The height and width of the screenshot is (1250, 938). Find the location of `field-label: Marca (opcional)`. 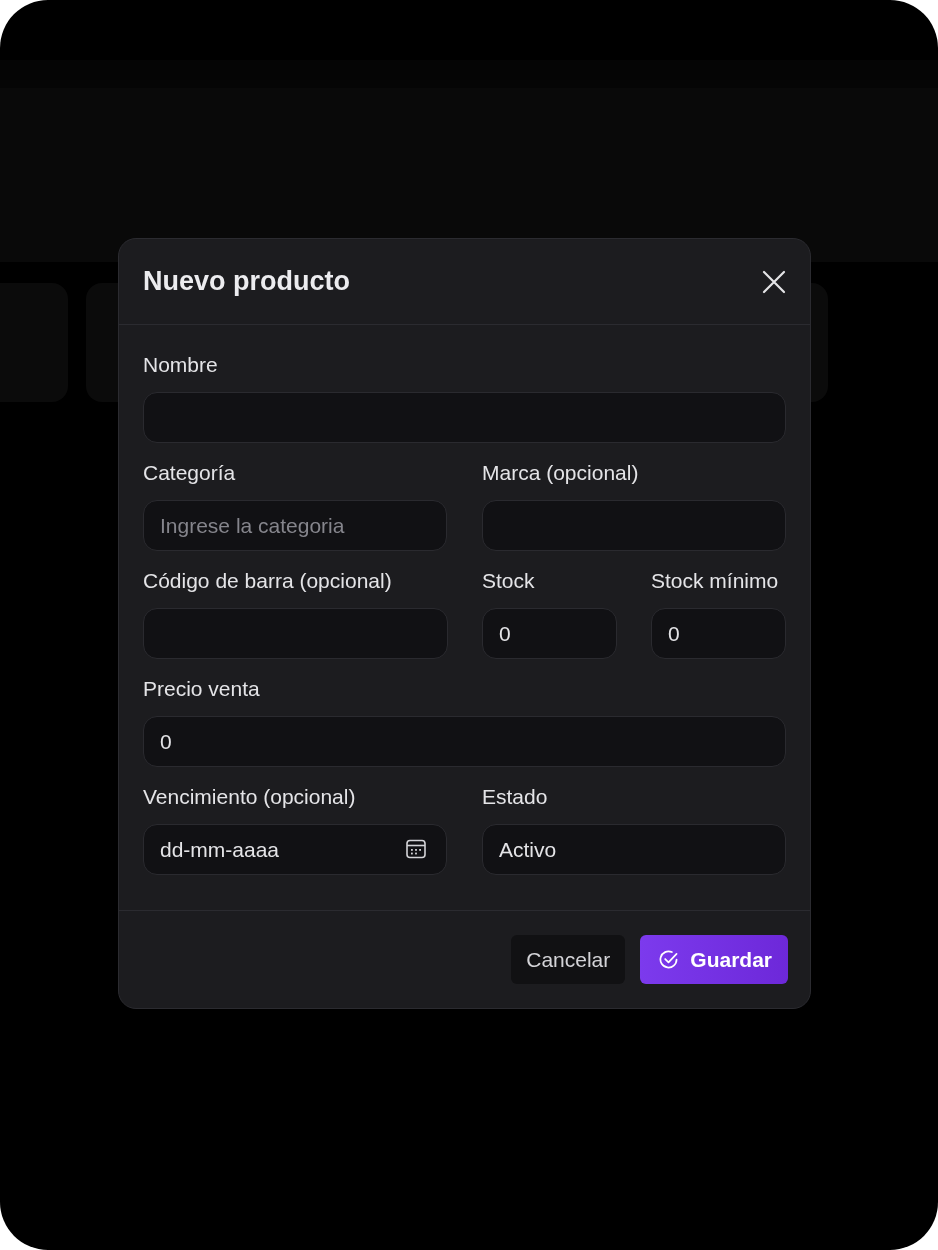

field-label: Marca (opcional) is located at coordinates (561, 473).